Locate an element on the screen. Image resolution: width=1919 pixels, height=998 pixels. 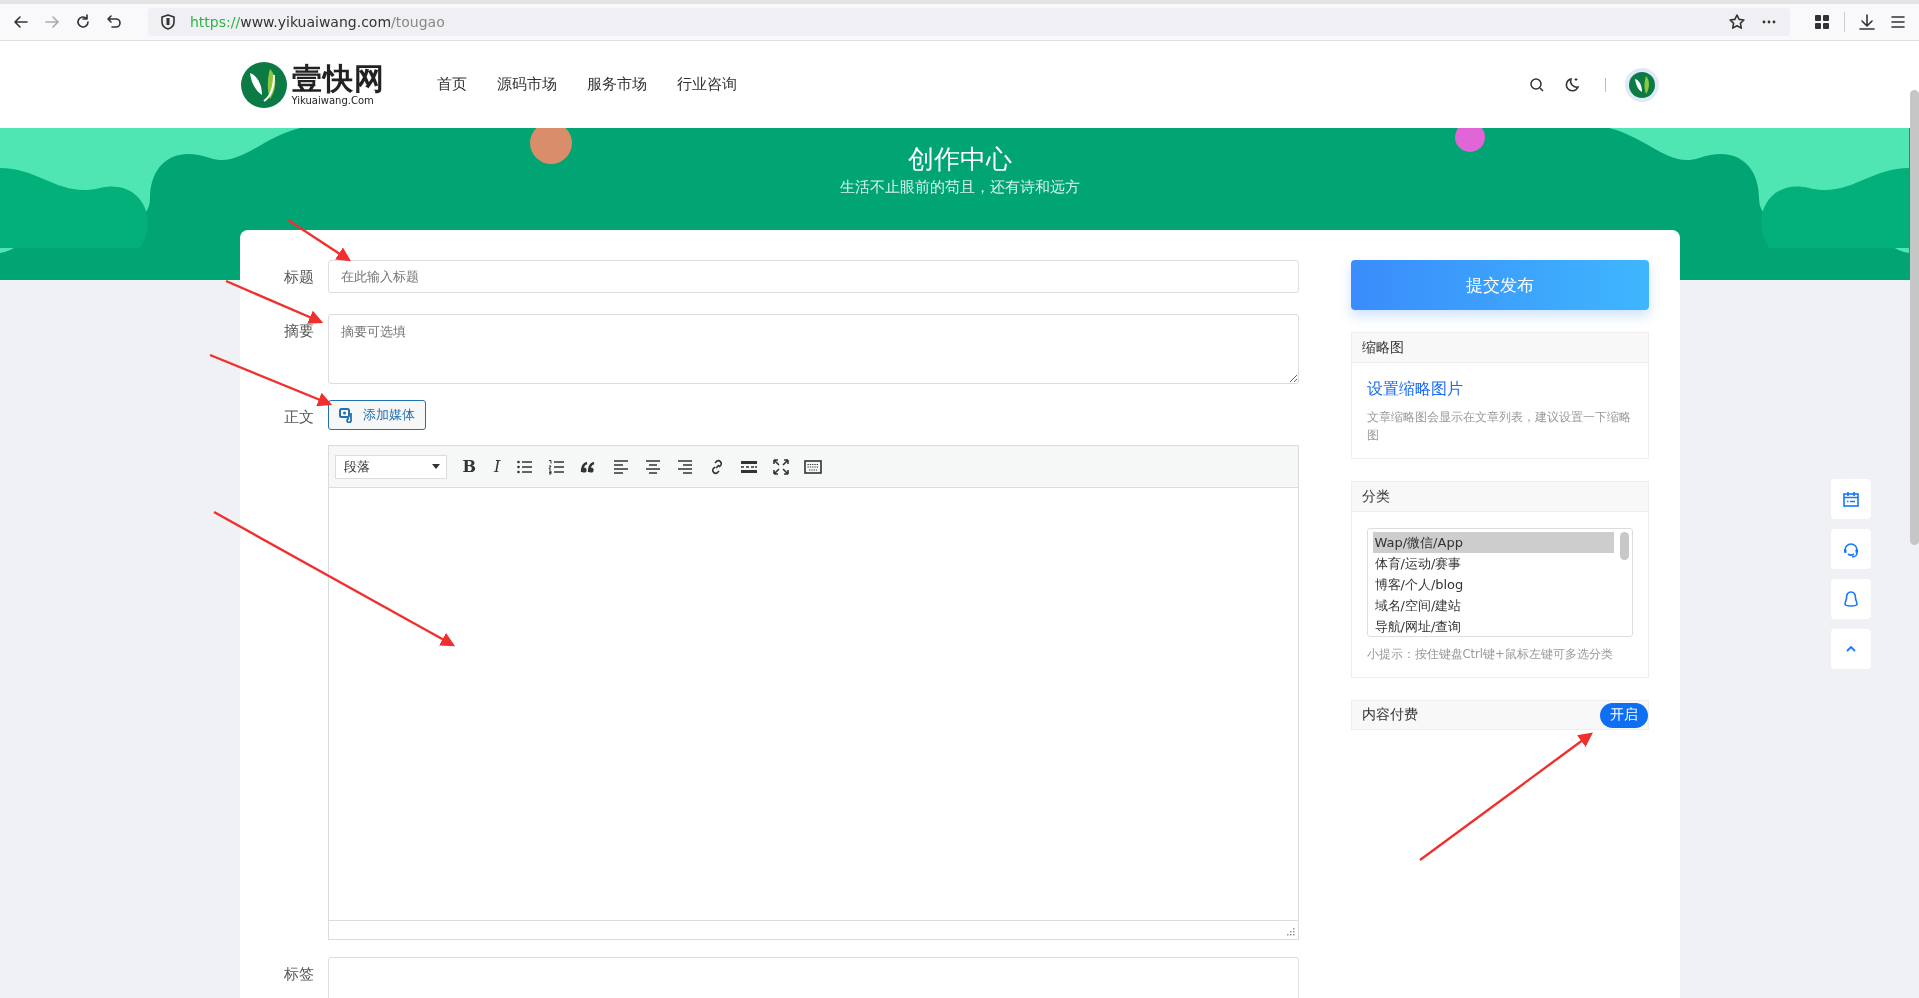
category-option: 体育/运动/赛事 is located at coordinates (1493, 563).